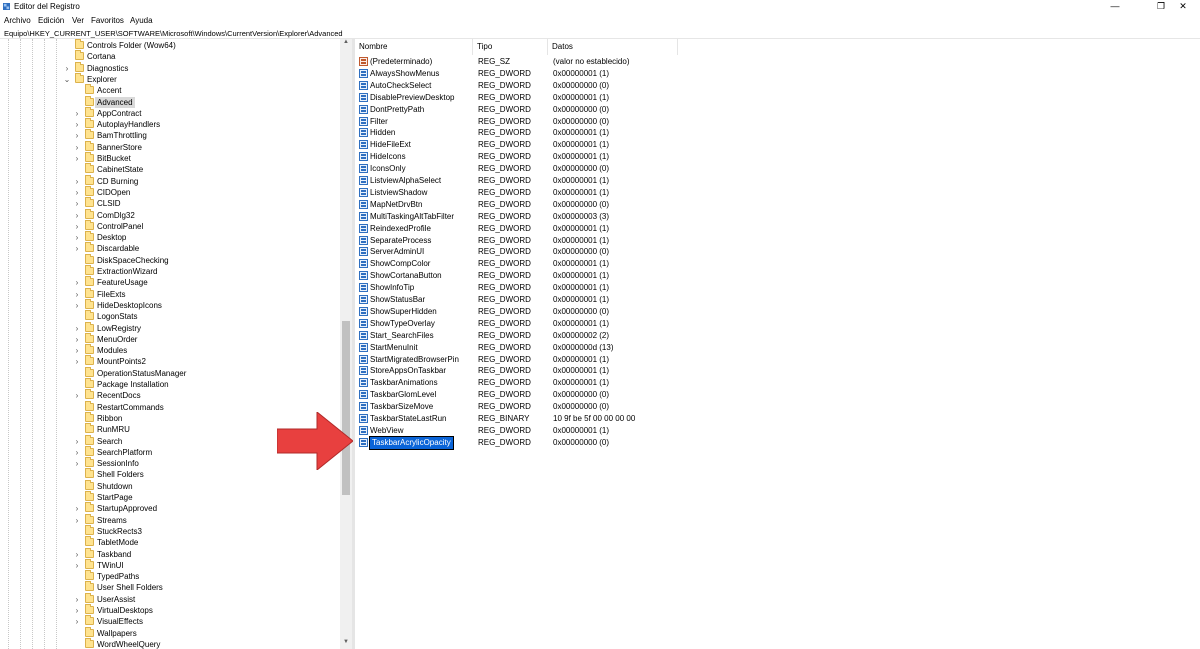 The image size is (1200, 649). What do you see at coordinates (777, 122) in the screenshot?
I see `value-row: Filter REG_DWORD 0x00000000 (0)` at bounding box center [777, 122].